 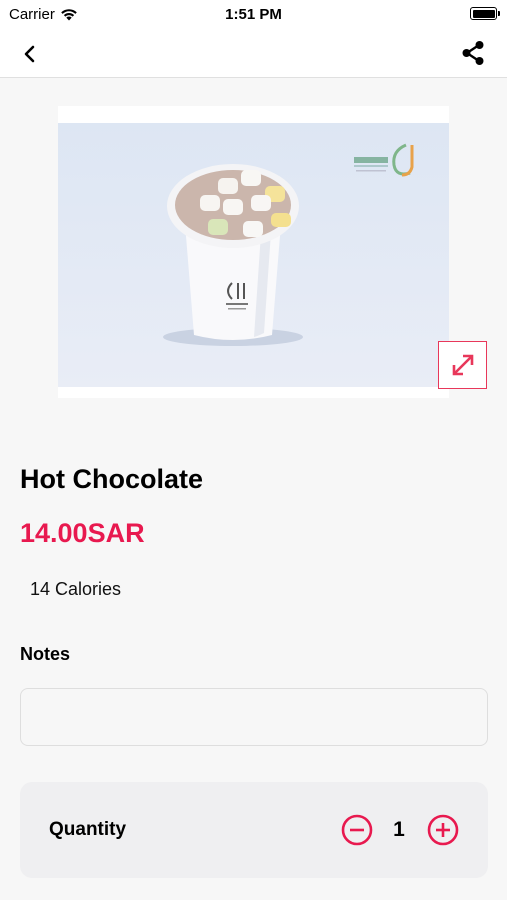 What do you see at coordinates (485, 13) in the screenshot?
I see `battery-icon` at bounding box center [485, 13].